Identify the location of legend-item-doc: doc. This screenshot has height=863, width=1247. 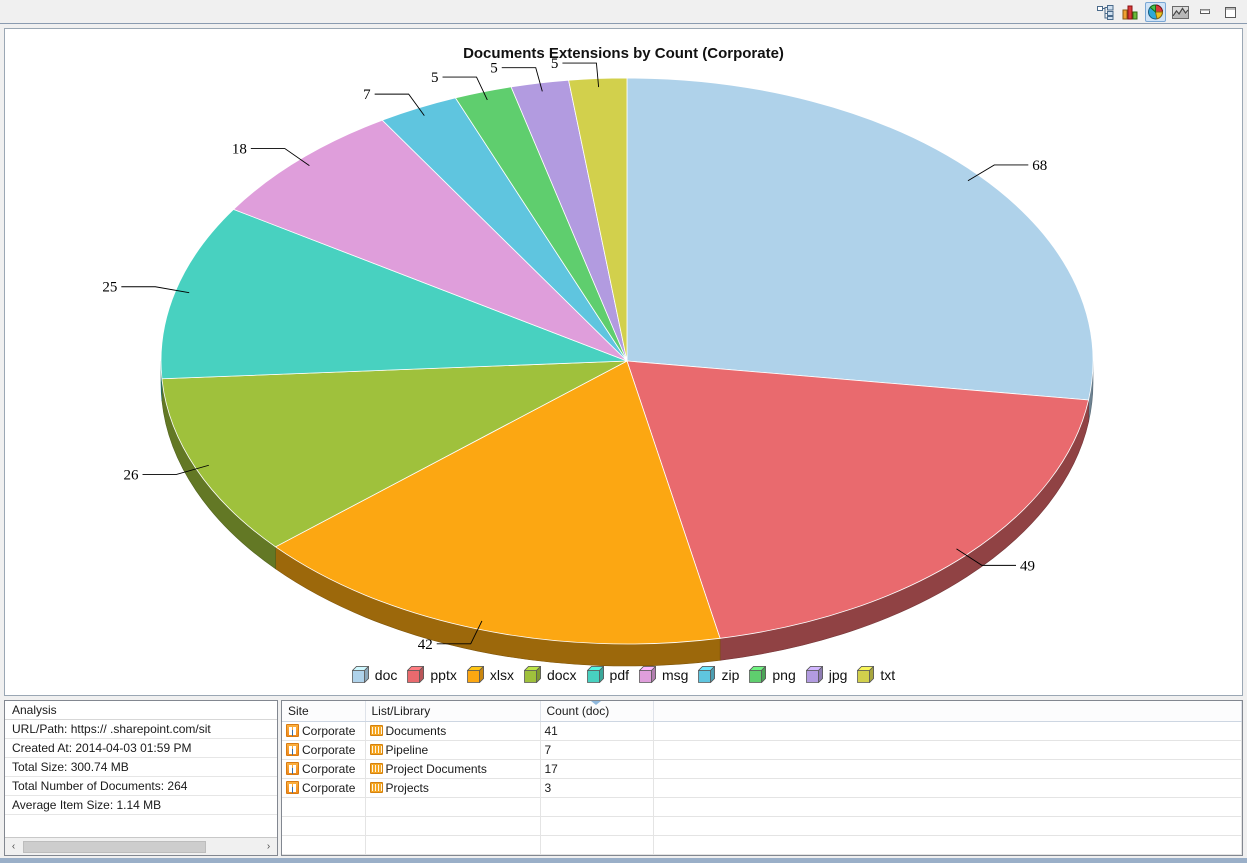
(374, 674).